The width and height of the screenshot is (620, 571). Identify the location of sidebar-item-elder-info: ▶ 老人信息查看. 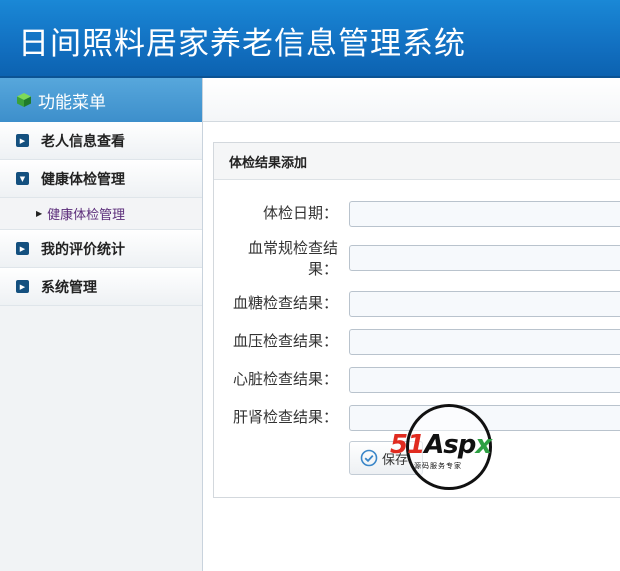
(101, 141).